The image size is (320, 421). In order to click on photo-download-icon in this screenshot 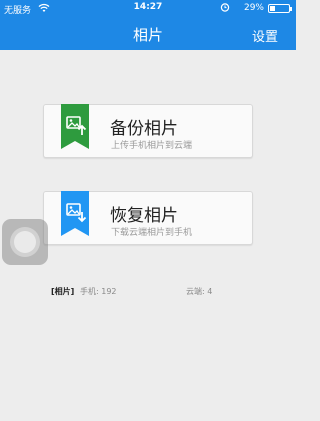, I will do `click(75, 213)`.